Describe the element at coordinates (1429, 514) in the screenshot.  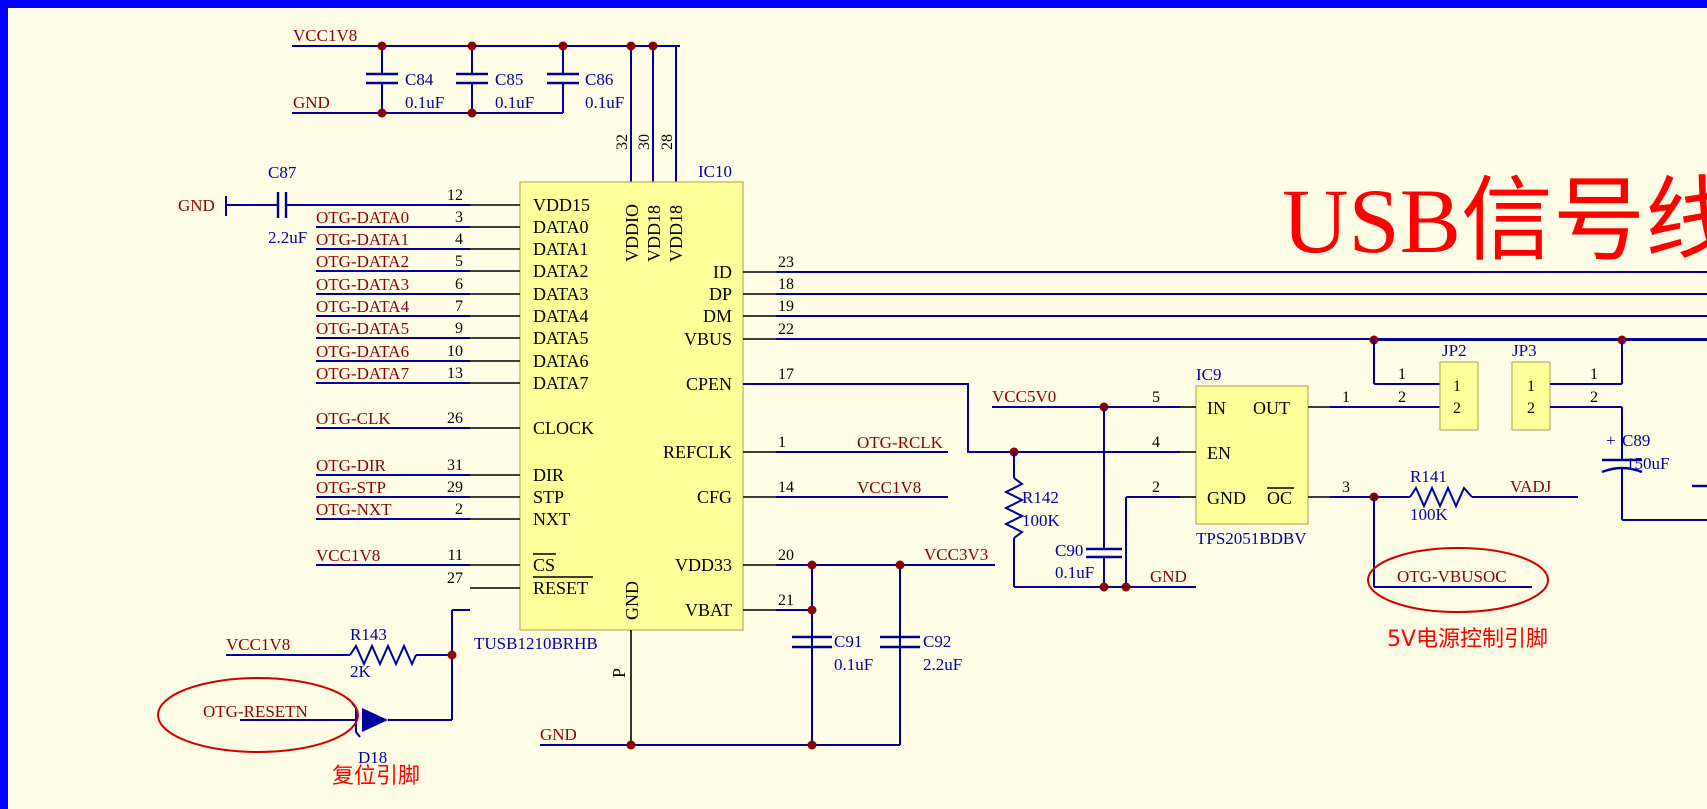
I see `res-r141-value: 100K` at that location.